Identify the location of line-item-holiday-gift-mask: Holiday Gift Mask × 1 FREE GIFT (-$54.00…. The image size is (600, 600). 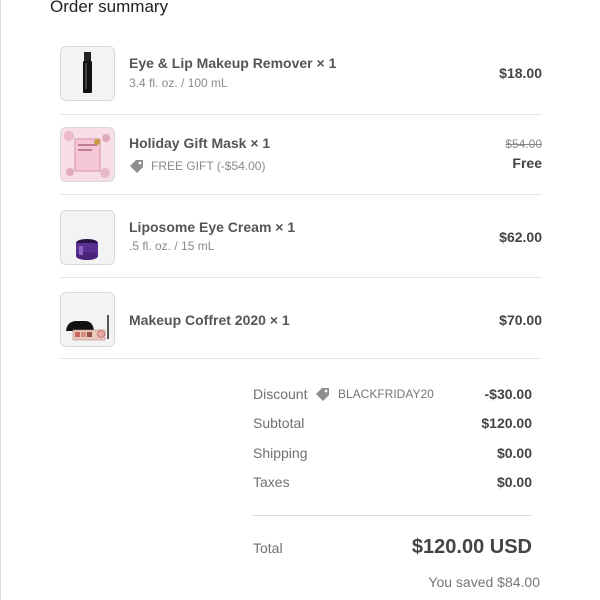
(301, 154).